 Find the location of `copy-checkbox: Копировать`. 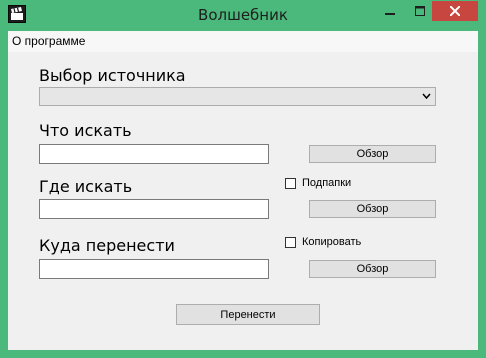

copy-checkbox: Копировать is located at coordinates (323, 242).